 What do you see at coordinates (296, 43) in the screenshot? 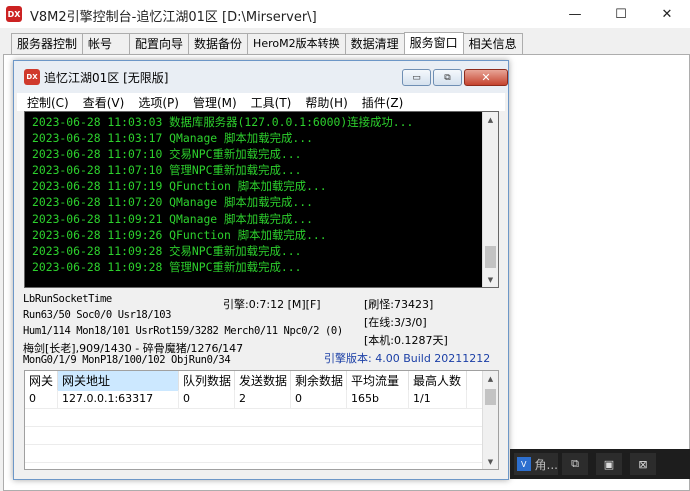
I see `tab-herom2-convert: HeroM2版本转换` at bounding box center [296, 43].